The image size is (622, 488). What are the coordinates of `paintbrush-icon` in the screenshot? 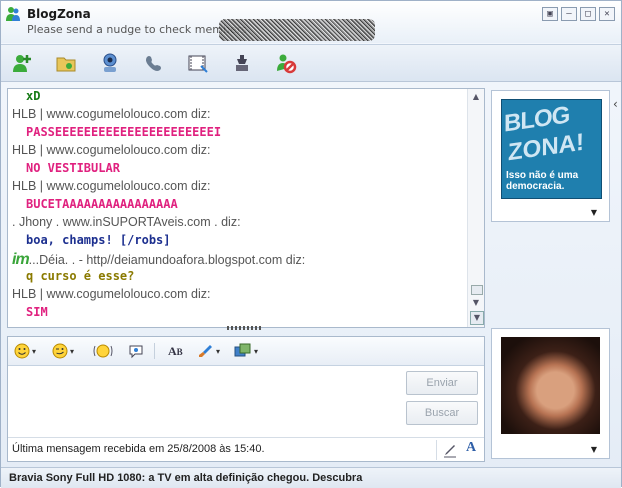 It's located at (205, 351).